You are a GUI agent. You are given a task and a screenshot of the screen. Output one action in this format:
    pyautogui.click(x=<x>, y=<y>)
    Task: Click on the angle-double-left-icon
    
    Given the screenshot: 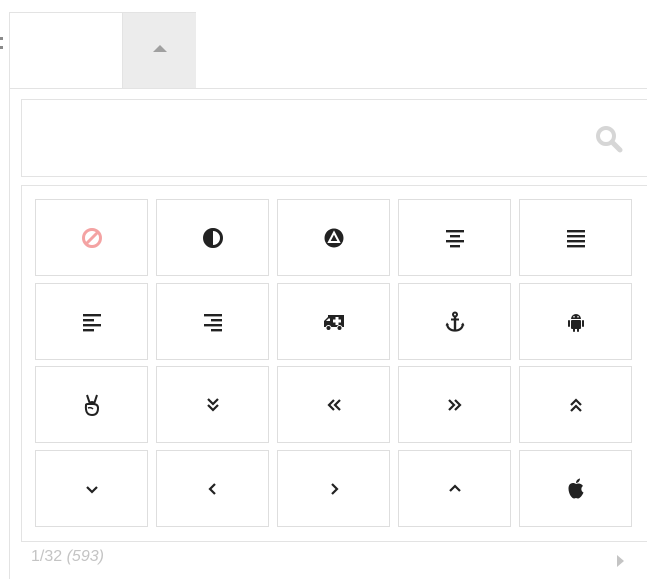 What is the action you would take?
    pyautogui.click(x=333, y=404)
    